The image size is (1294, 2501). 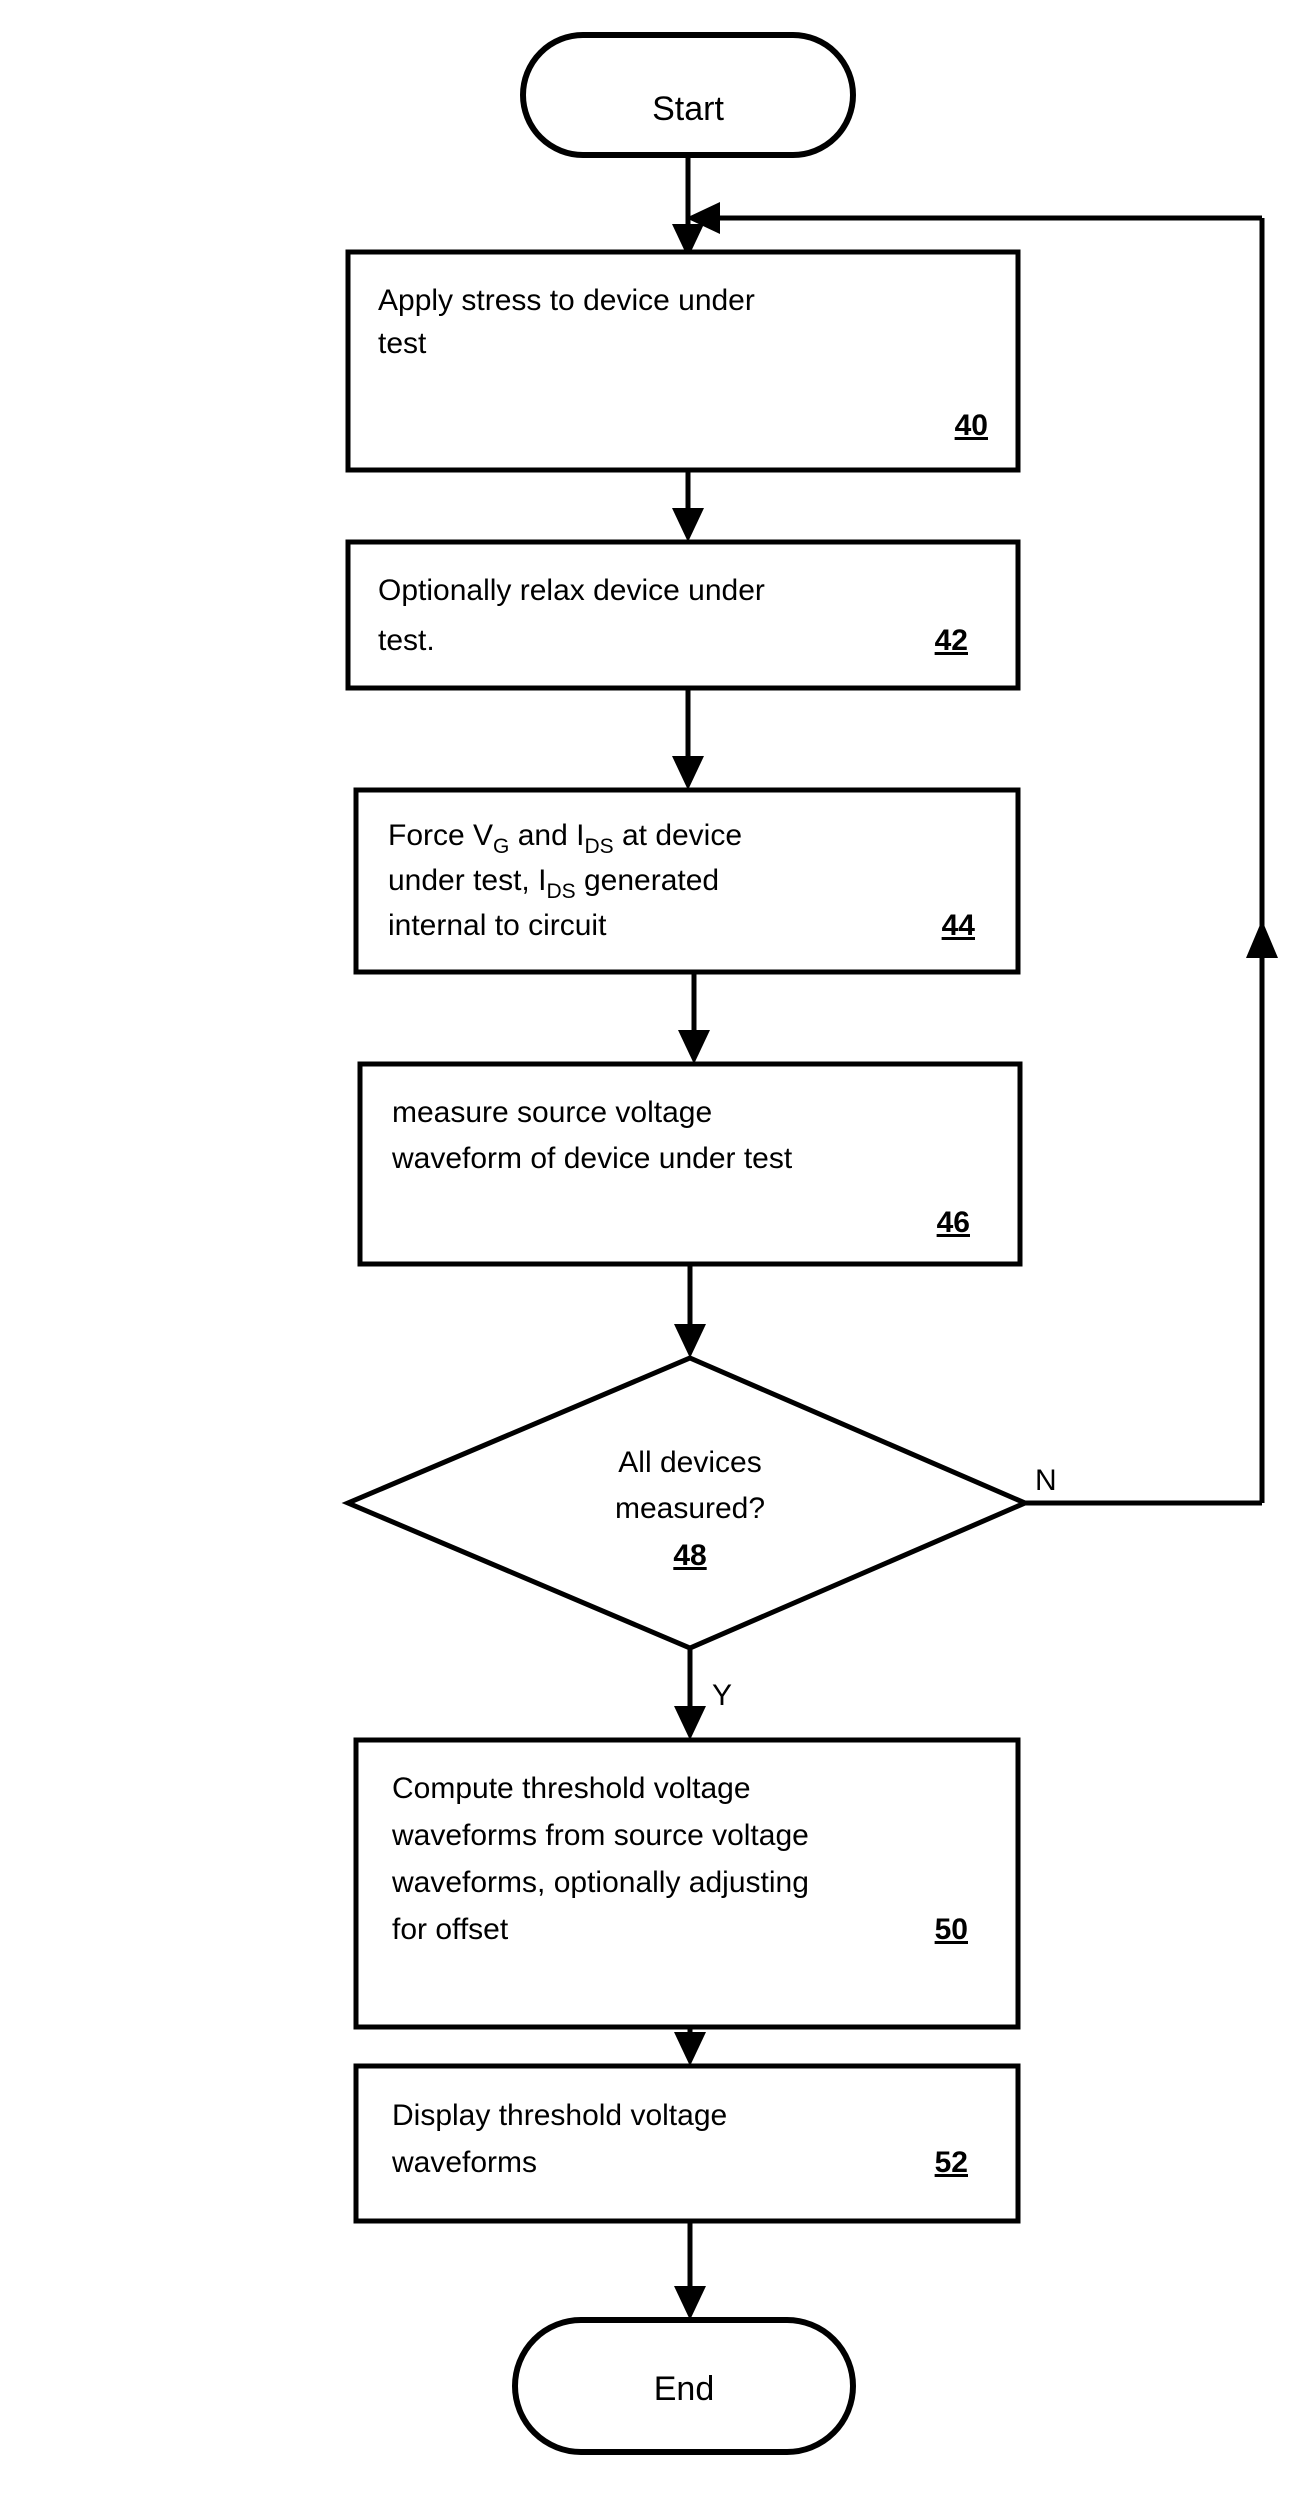 I want to click on connector-step52-to-end, so click(x=690, y=2270).